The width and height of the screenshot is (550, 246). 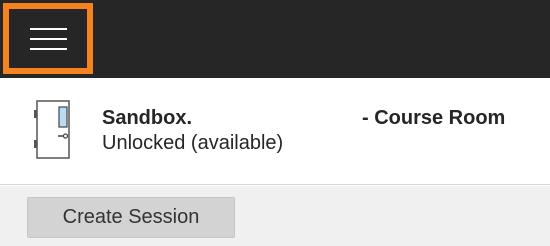 I want to click on hamburger-menu-icon, so click(x=48, y=29).